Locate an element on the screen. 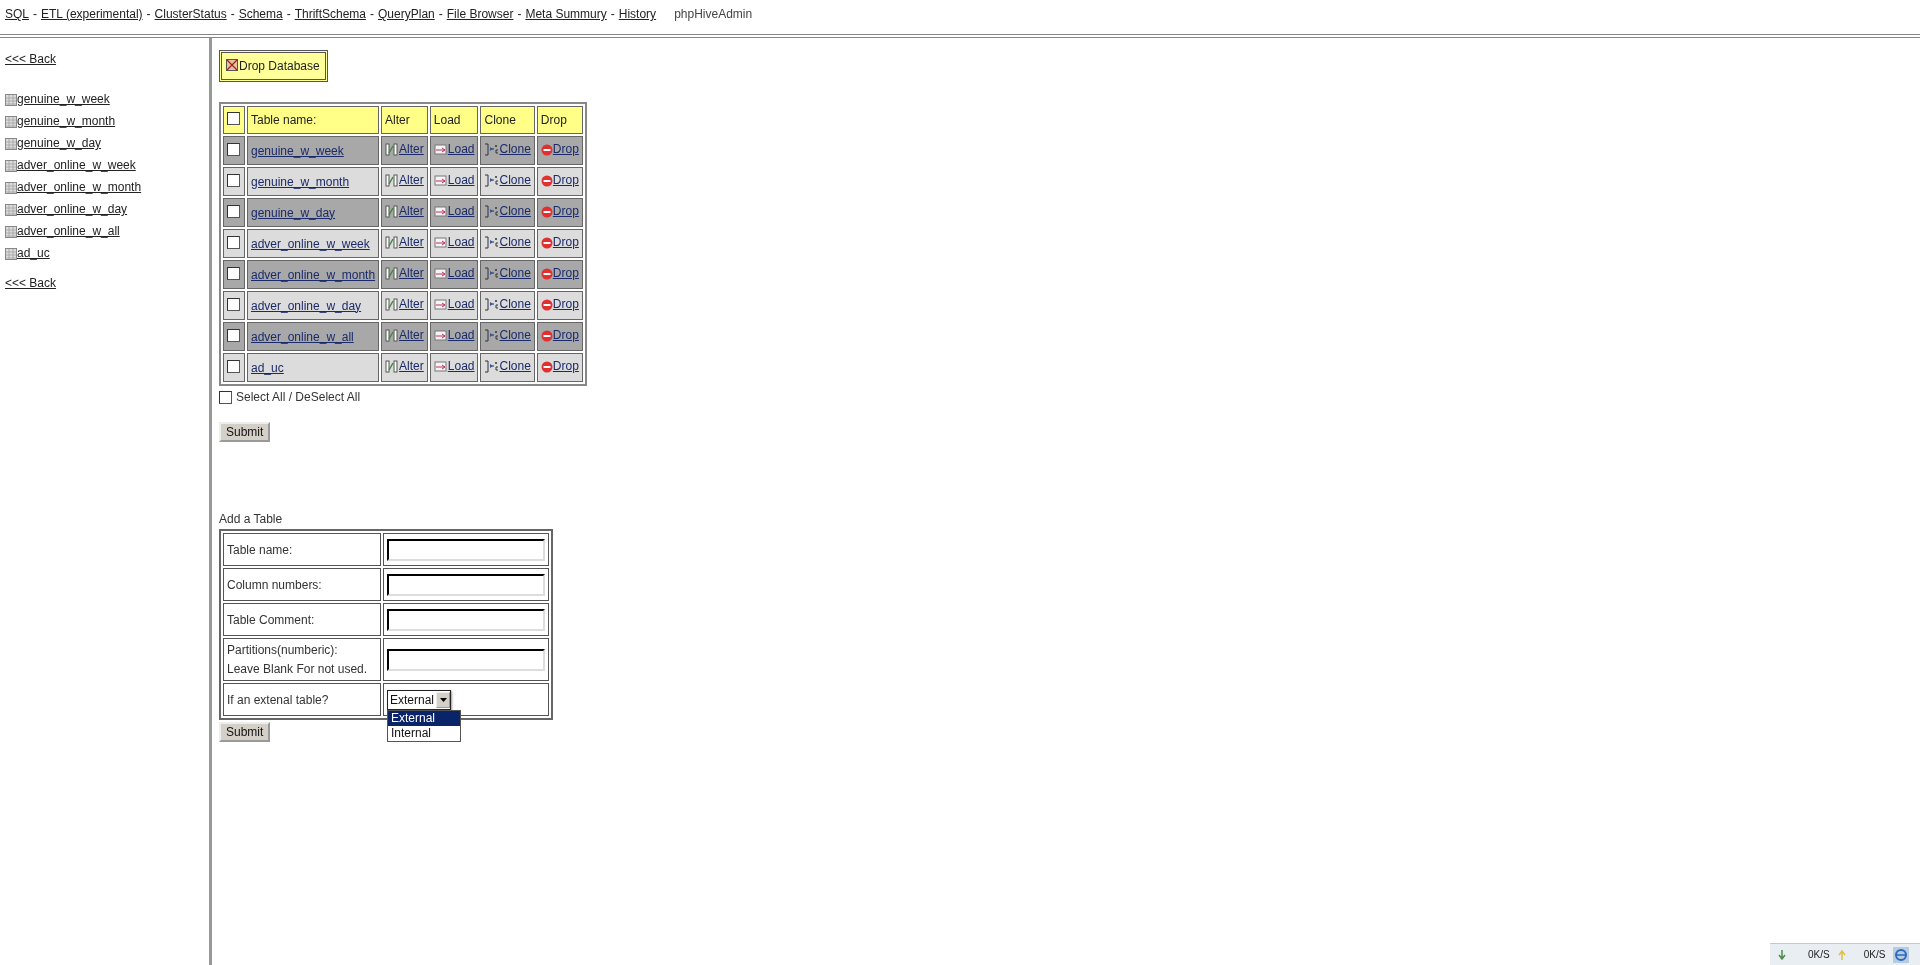 The width and height of the screenshot is (1920, 965). dropdown: External is located at coordinates (419, 699).